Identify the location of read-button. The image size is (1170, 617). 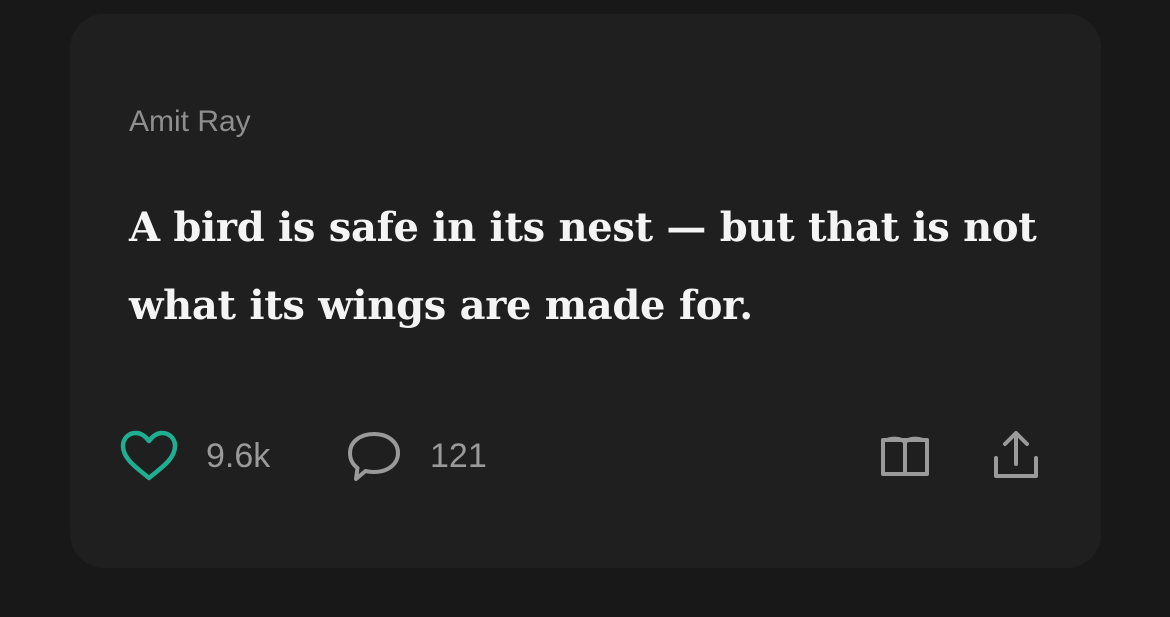
(905, 456).